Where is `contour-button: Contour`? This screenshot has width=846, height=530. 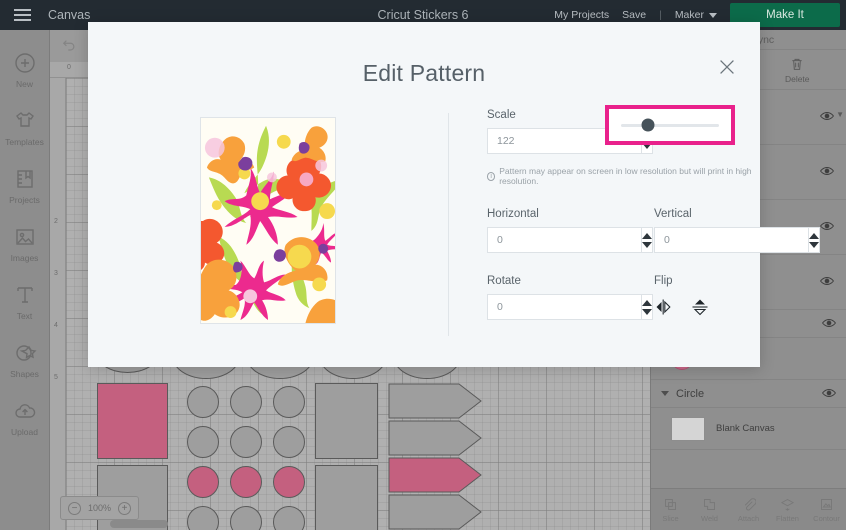
contour-button: Contour is located at coordinates (826, 509).